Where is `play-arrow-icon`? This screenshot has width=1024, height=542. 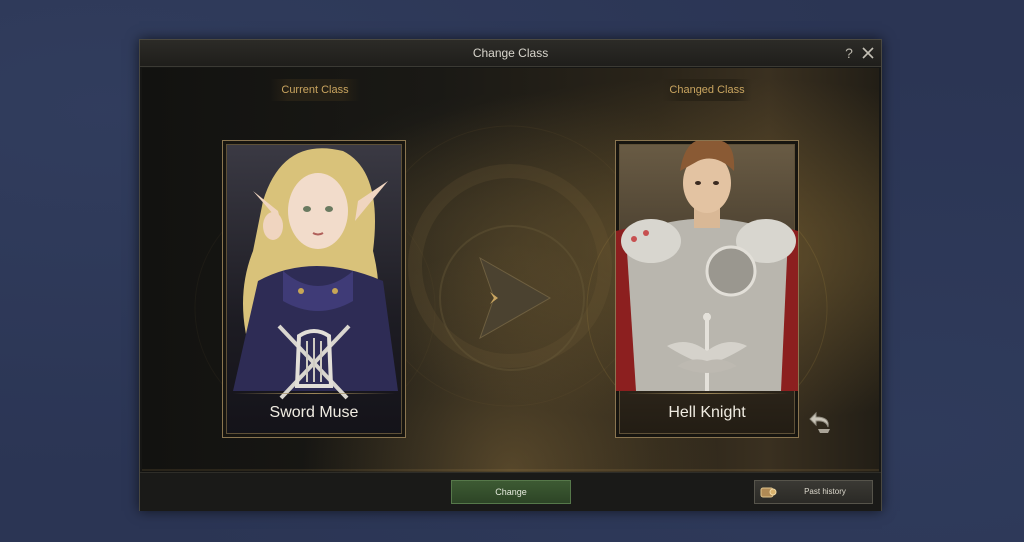 play-arrow-icon is located at coordinates (512, 298).